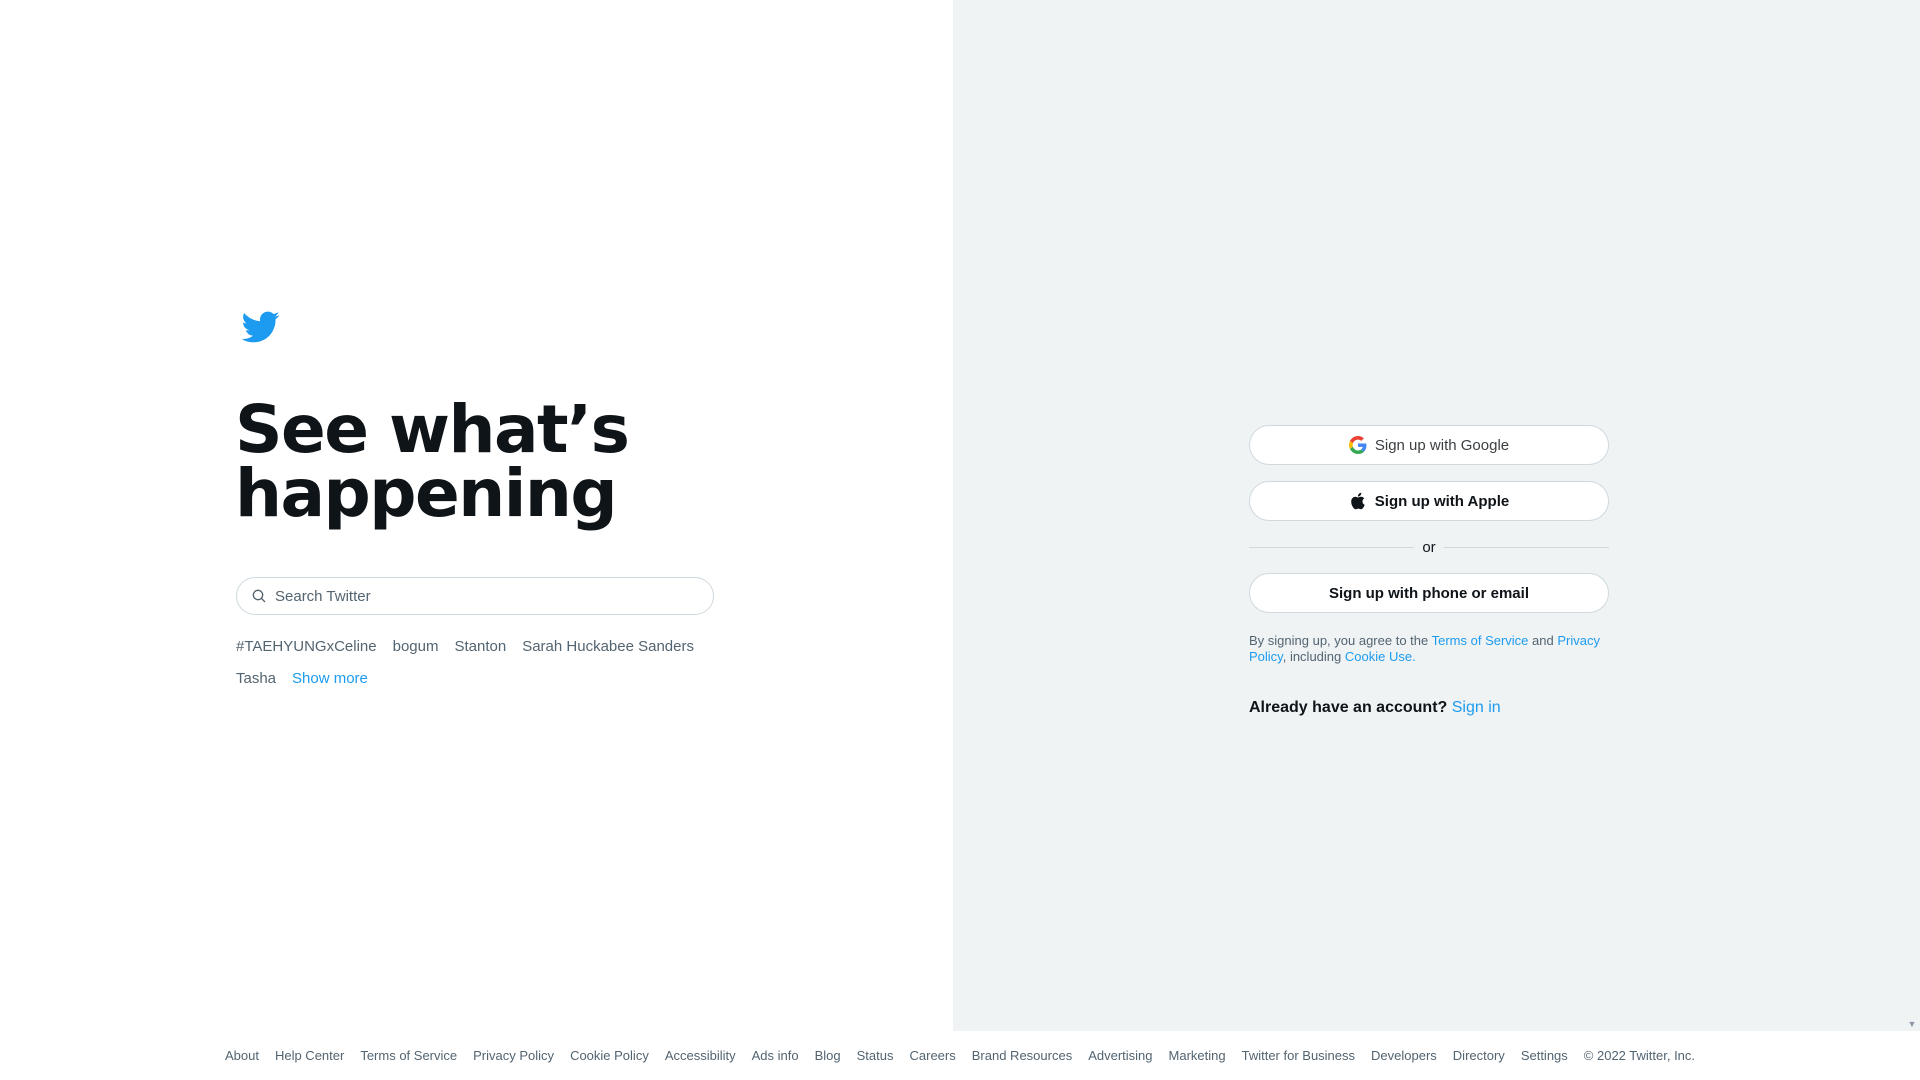 The image size is (1920, 1080). I want to click on headline-line-2: happening, so click(426, 493).